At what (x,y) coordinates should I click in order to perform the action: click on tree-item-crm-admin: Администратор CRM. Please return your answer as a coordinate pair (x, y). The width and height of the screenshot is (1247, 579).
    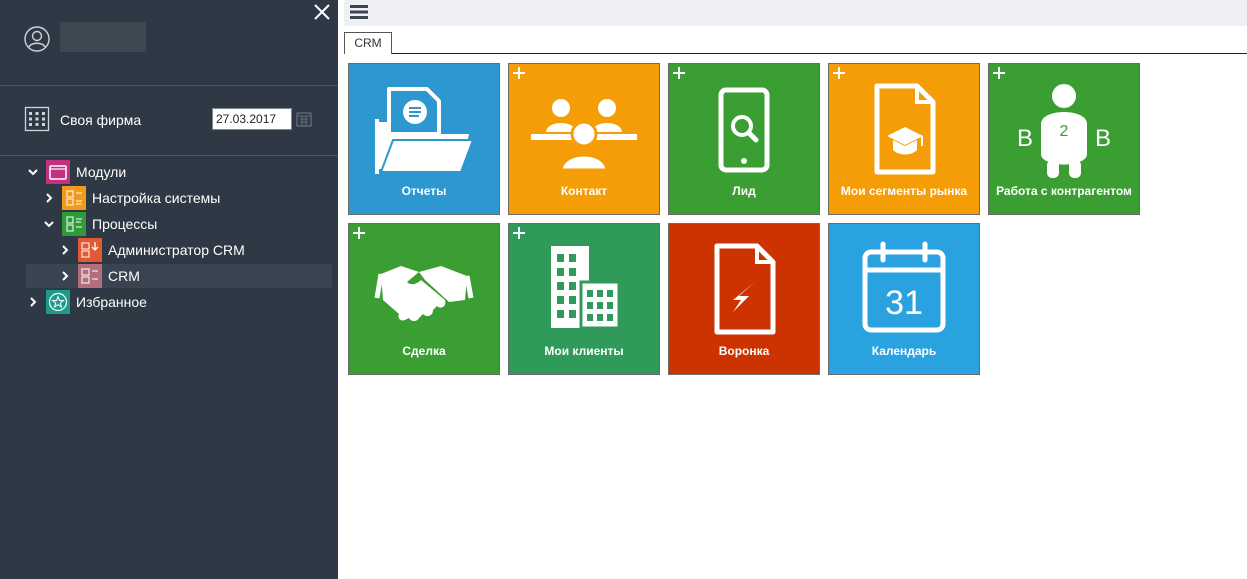
    Looking at the image, I should click on (151, 250).